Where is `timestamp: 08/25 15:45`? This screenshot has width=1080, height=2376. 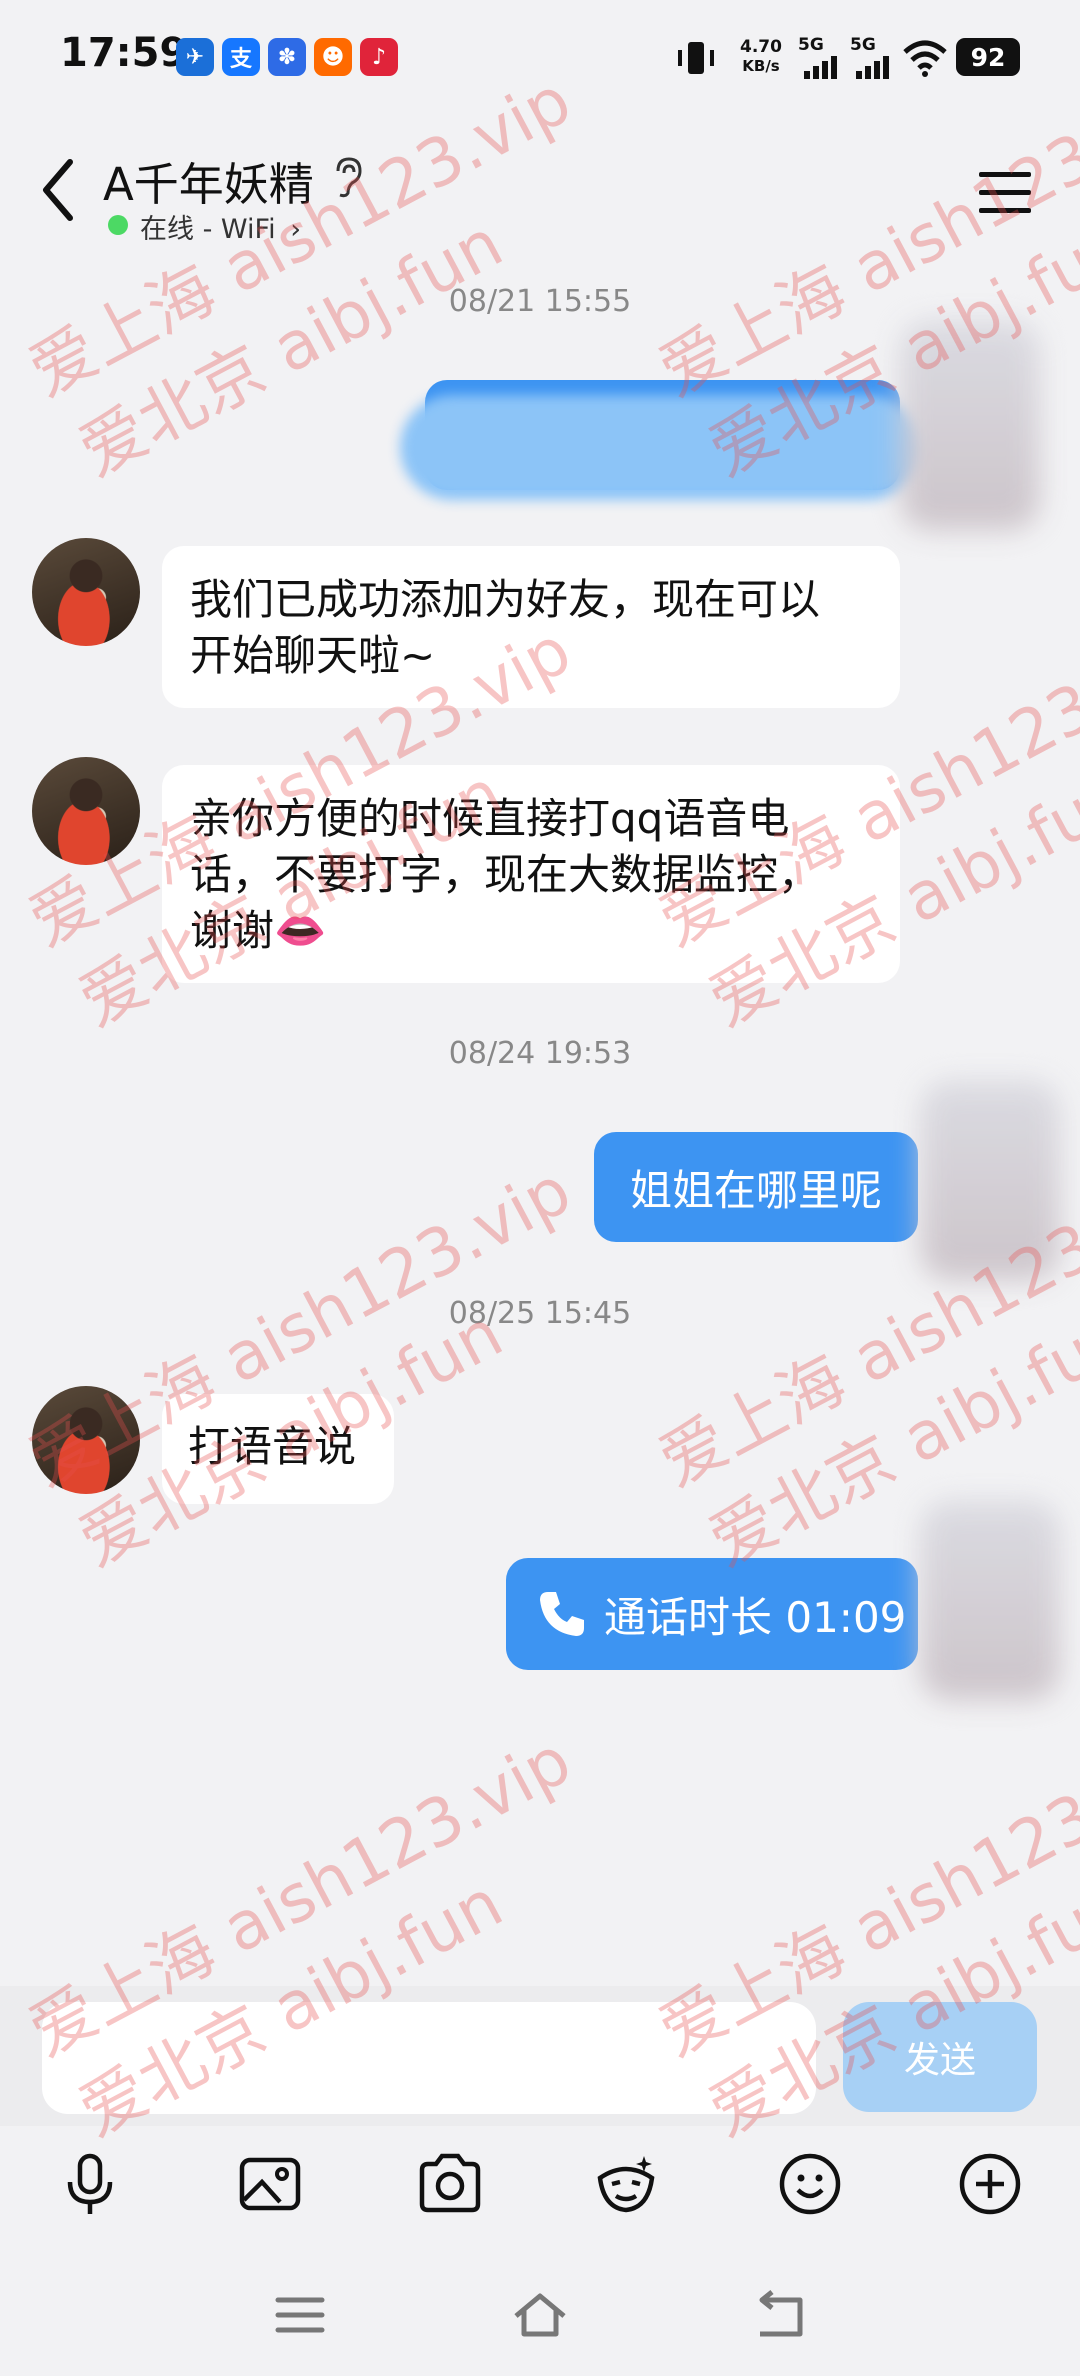 timestamp: 08/25 15:45 is located at coordinates (540, 1313).